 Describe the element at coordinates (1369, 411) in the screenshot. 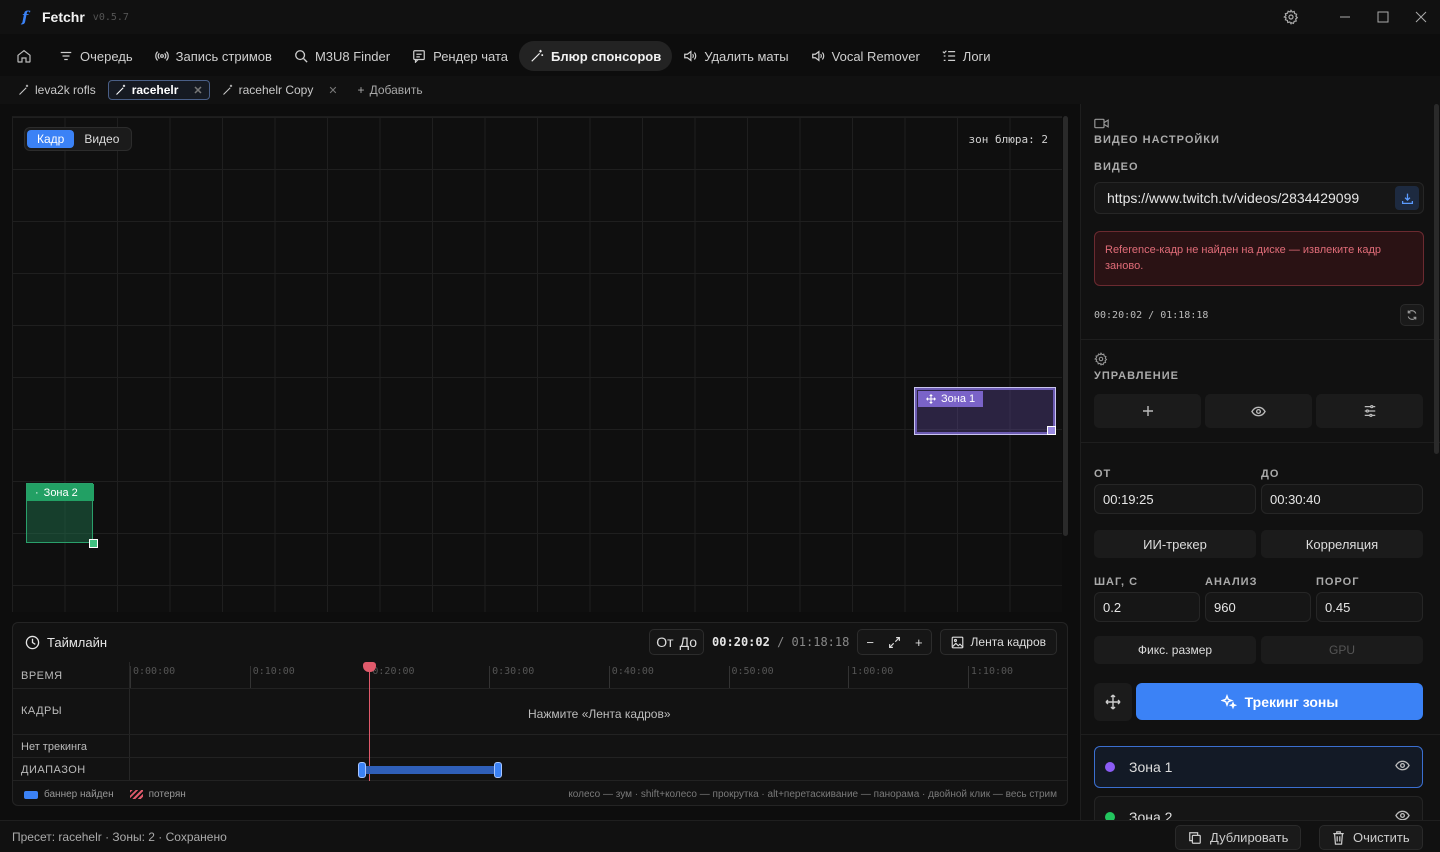

I see `adjust-button` at that location.